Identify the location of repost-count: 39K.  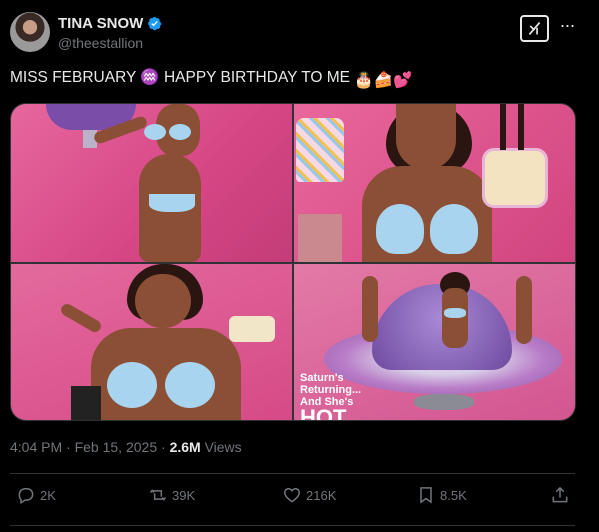
(184, 495).